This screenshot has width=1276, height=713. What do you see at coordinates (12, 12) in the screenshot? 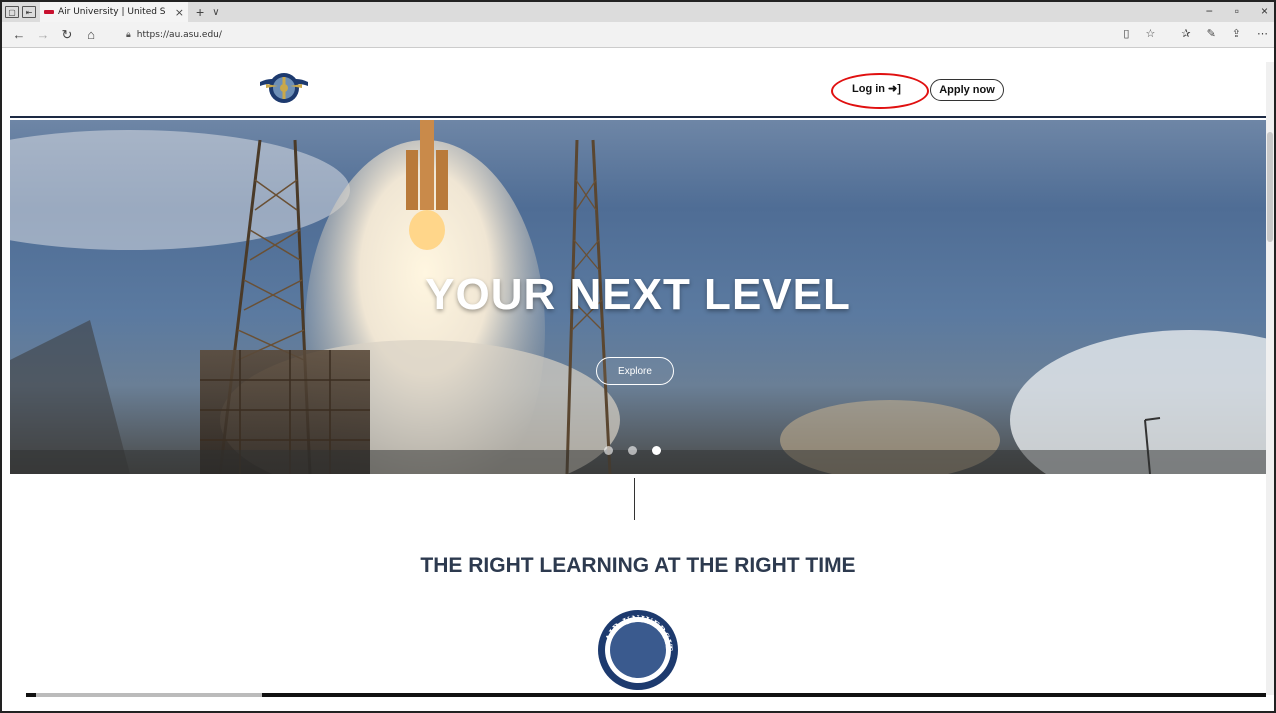
I see `tab-actions-icon: ▢` at bounding box center [12, 12].